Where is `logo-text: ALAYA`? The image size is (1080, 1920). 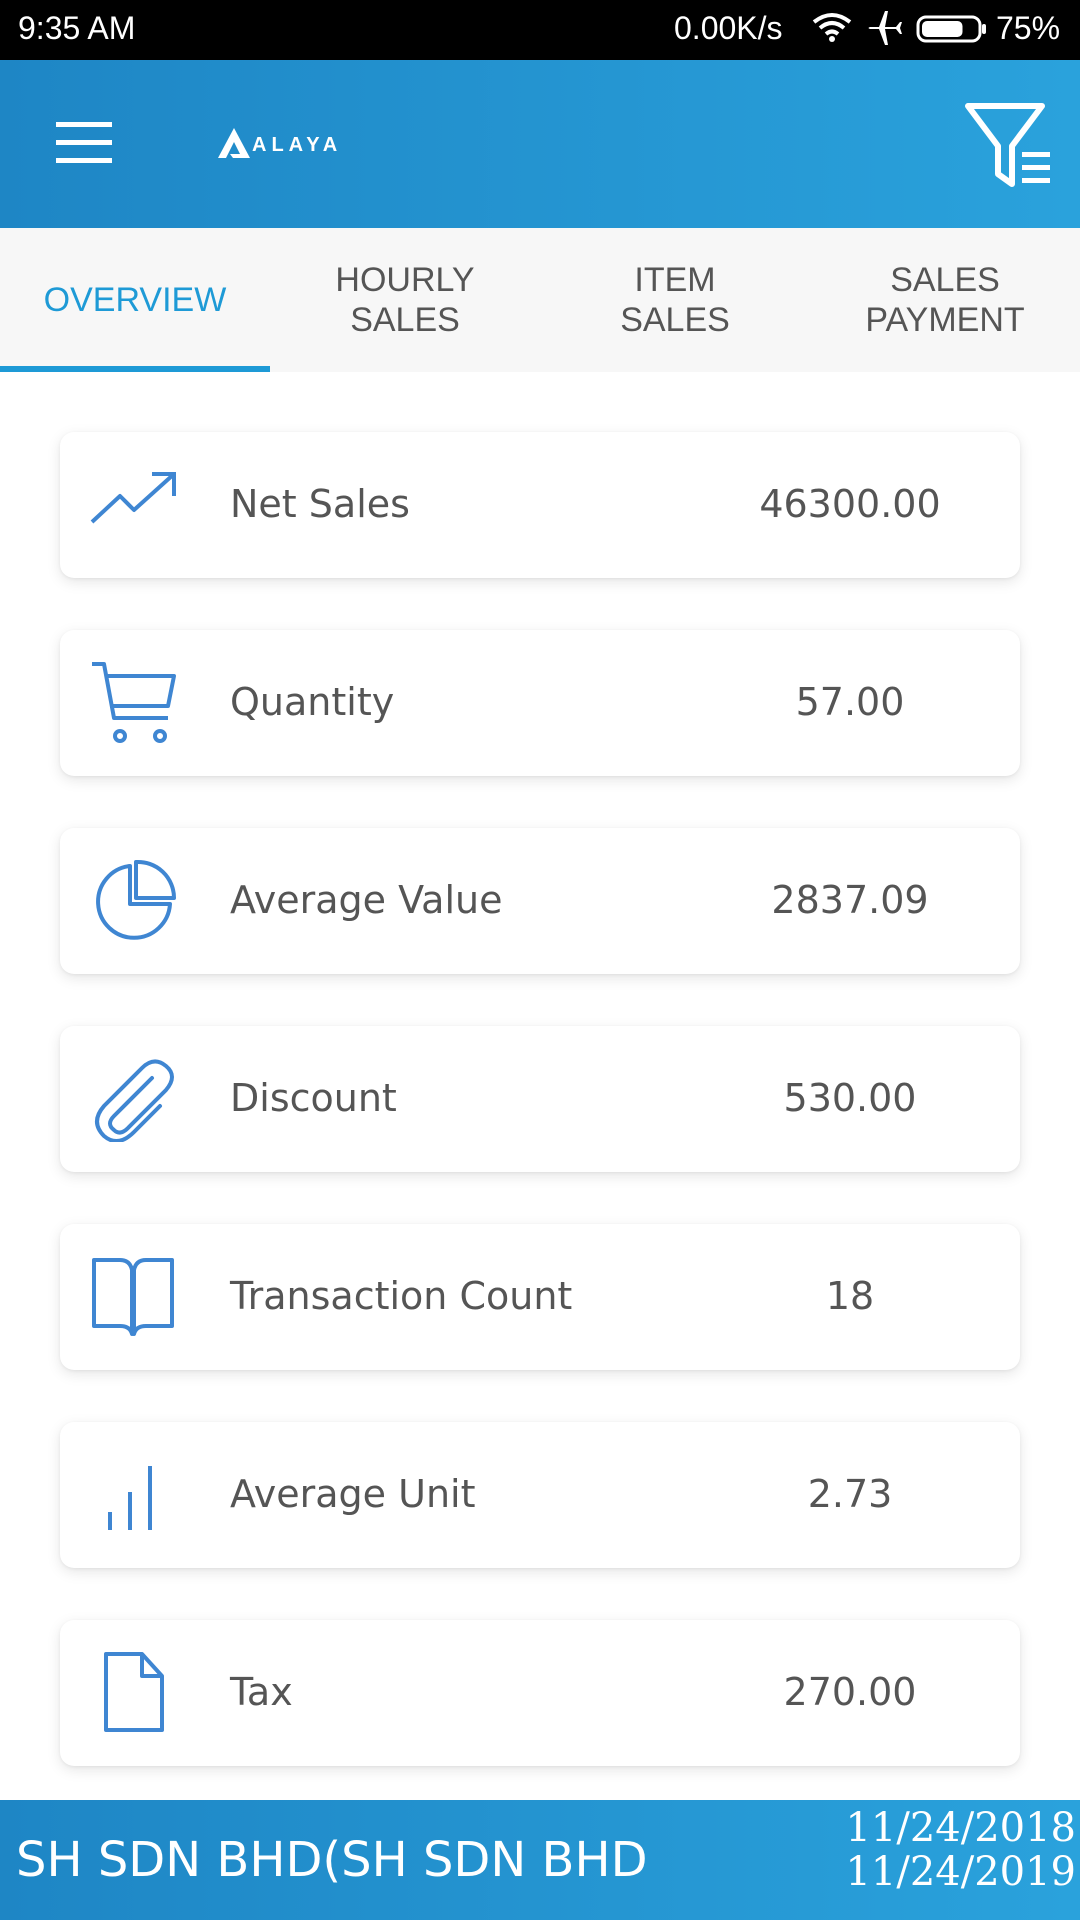
logo-text: ALAYA is located at coordinates (297, 145).